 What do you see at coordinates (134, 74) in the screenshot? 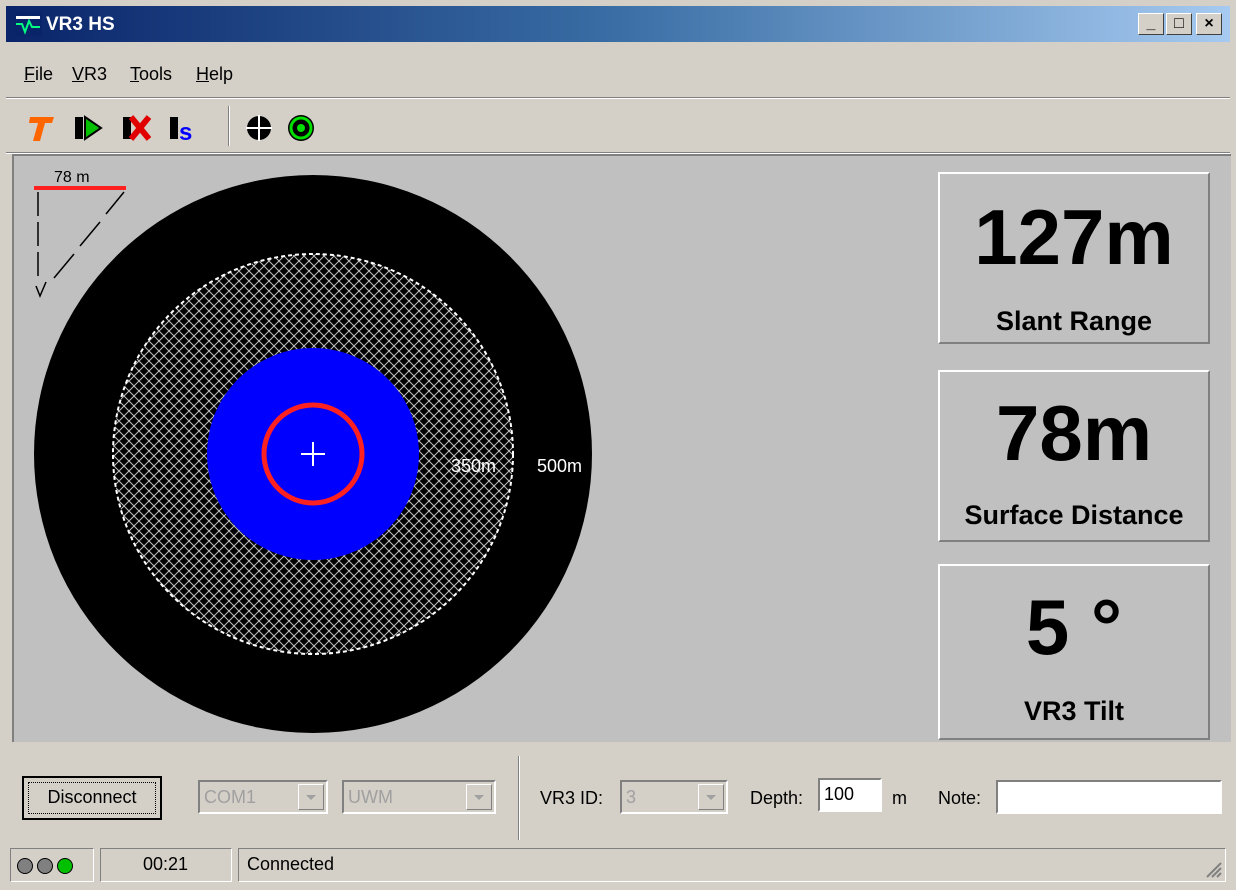
I see `menu-tools-accel: T` at bounding box center [134, 74].